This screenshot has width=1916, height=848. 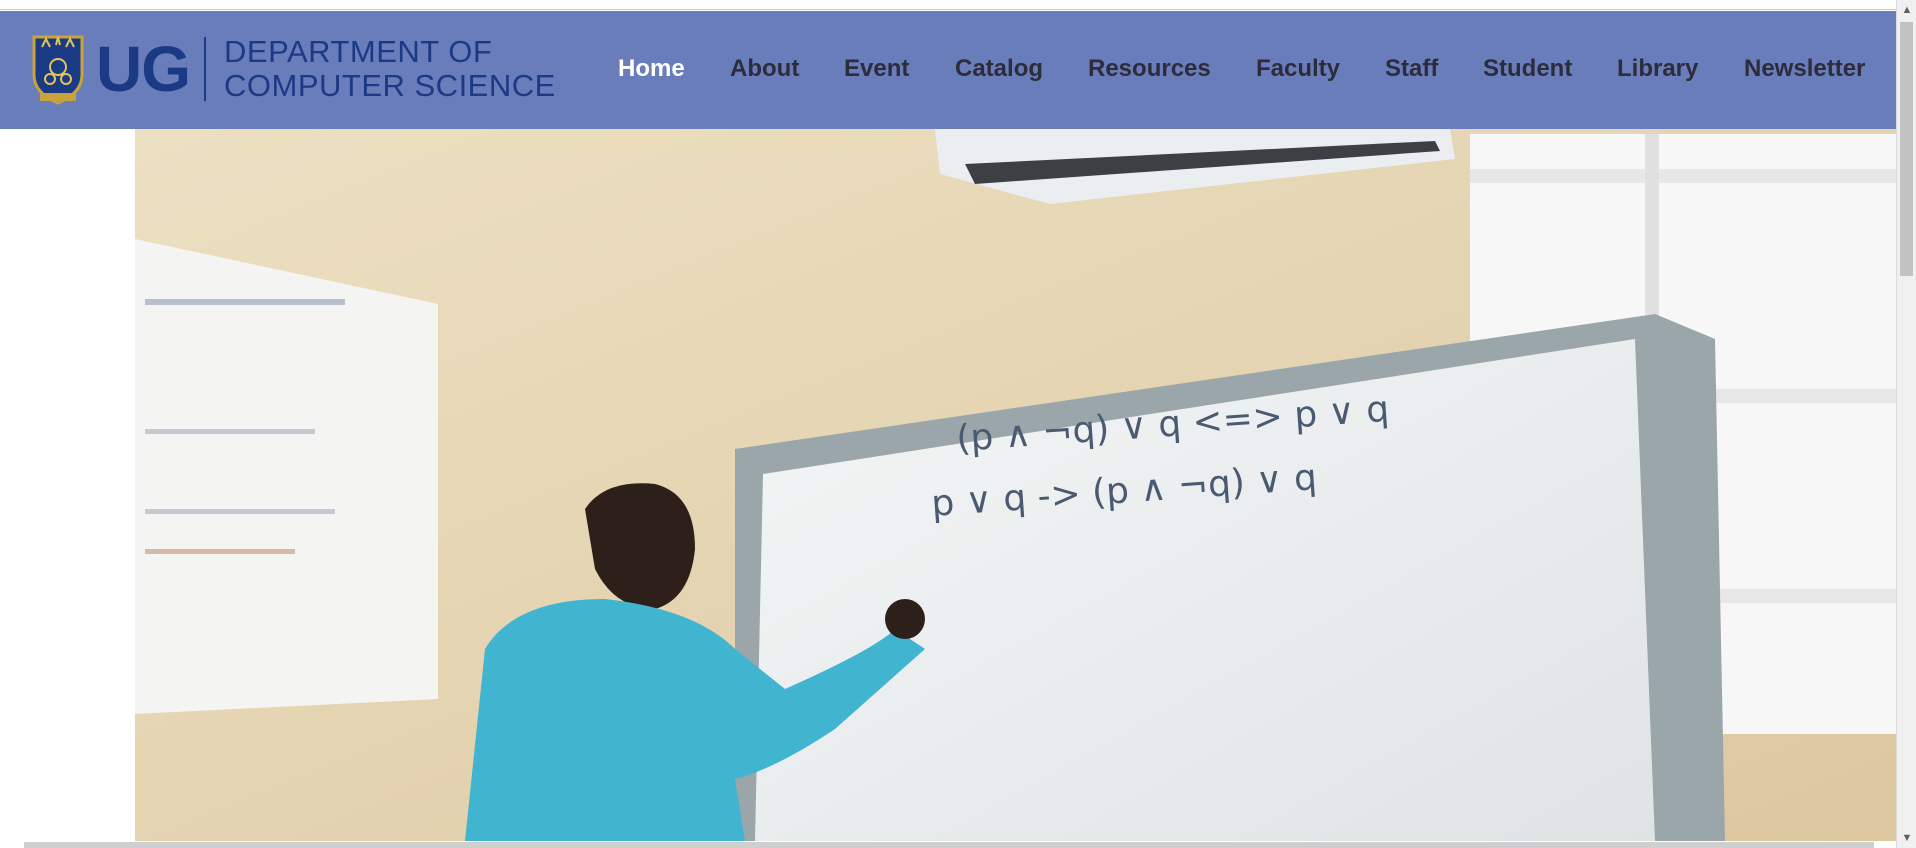 I want to click on scrollbar-thumb, so click(x=1906, y=149).